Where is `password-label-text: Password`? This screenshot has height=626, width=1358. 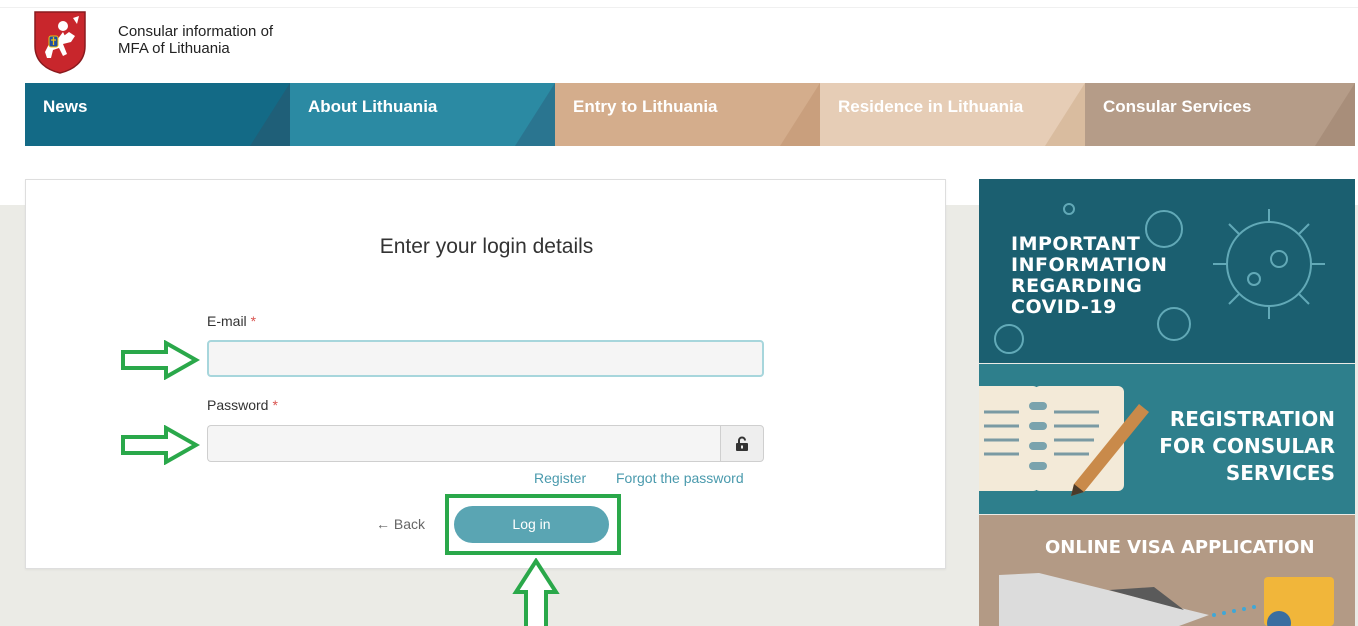 password-label-text: Password is located at coordinates (238, 405).